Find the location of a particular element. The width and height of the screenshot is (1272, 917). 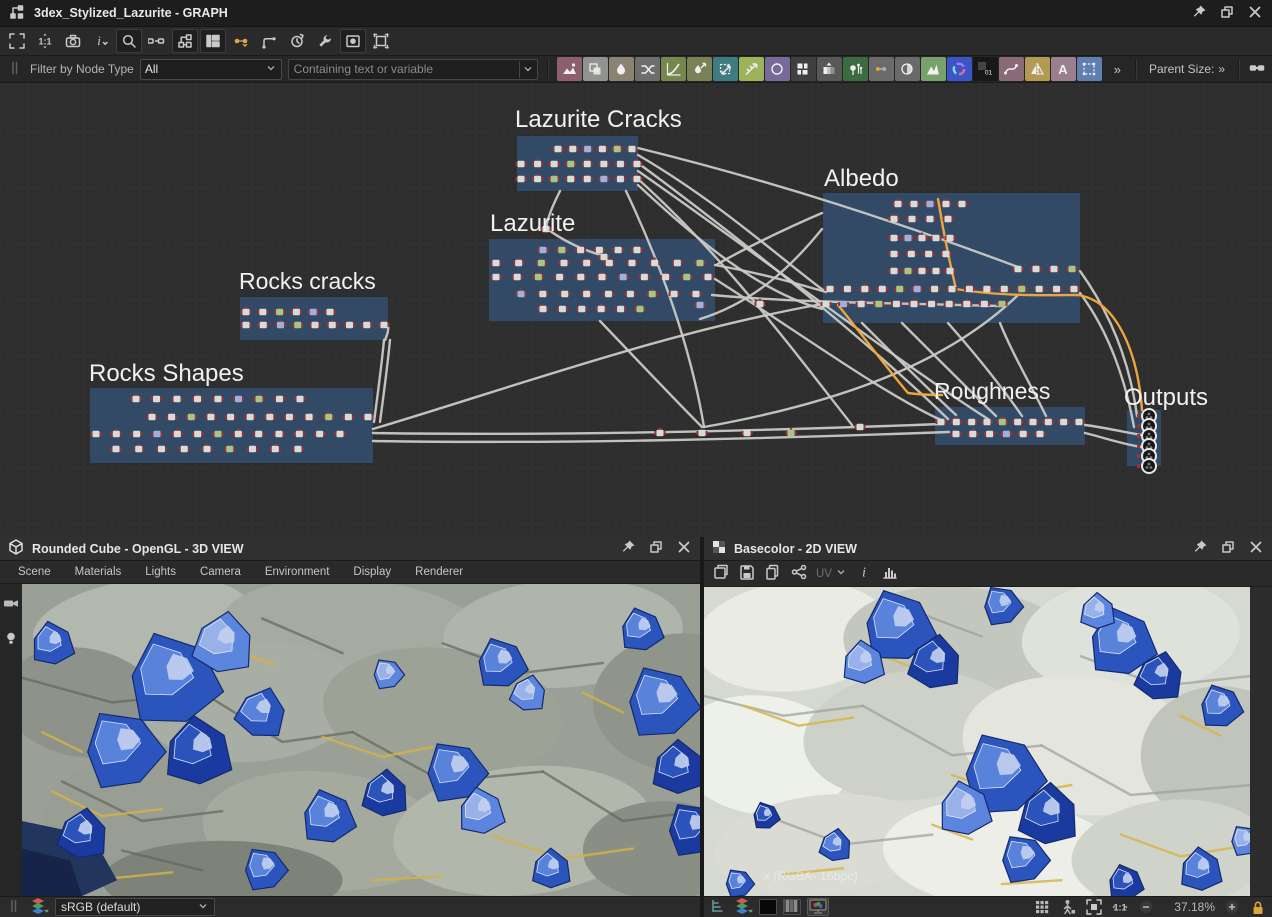

filter-label: Filter by Node Type is located at coordinates (82, 69).